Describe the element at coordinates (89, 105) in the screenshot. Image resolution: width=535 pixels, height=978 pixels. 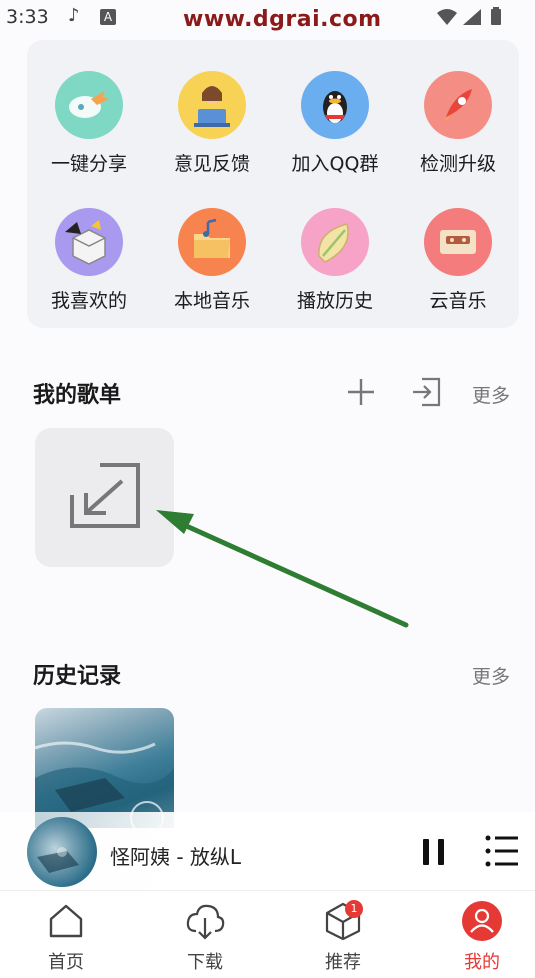
I see `share-icon` at that location.